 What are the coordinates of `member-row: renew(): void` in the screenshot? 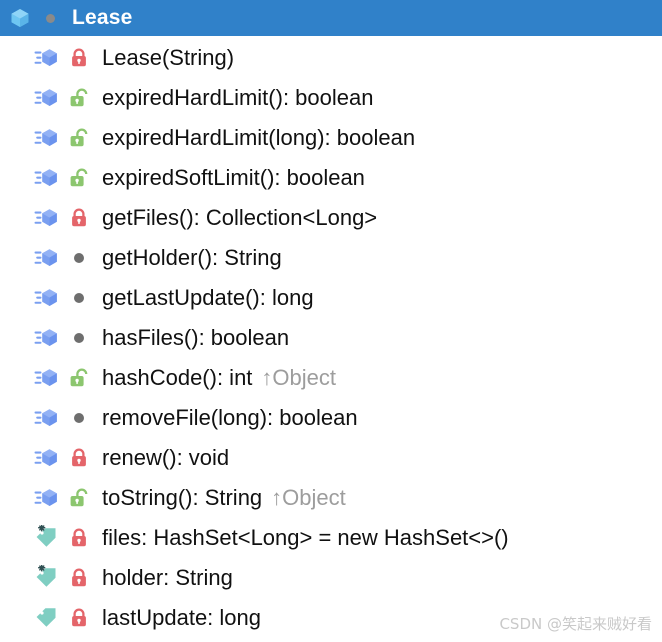 It's located at (331, 458).